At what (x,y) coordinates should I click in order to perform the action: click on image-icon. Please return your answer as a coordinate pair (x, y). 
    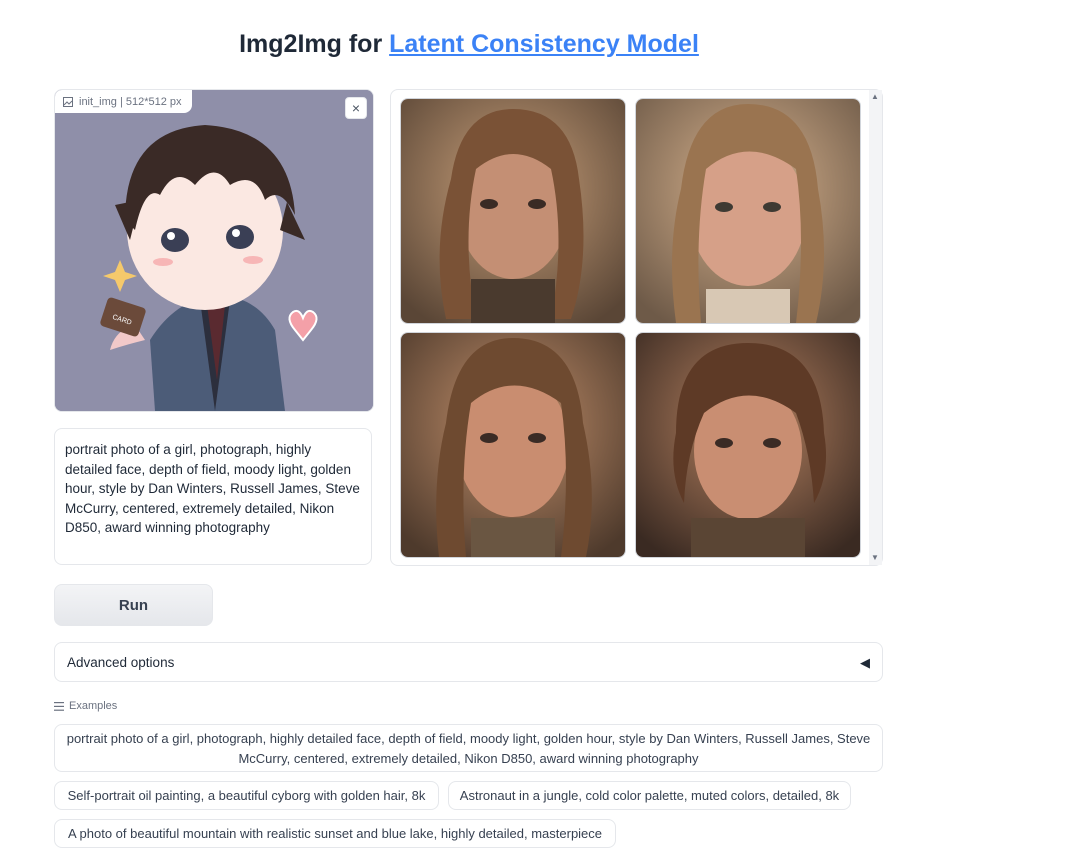
    Looking at the image, I should click on (68, 101).